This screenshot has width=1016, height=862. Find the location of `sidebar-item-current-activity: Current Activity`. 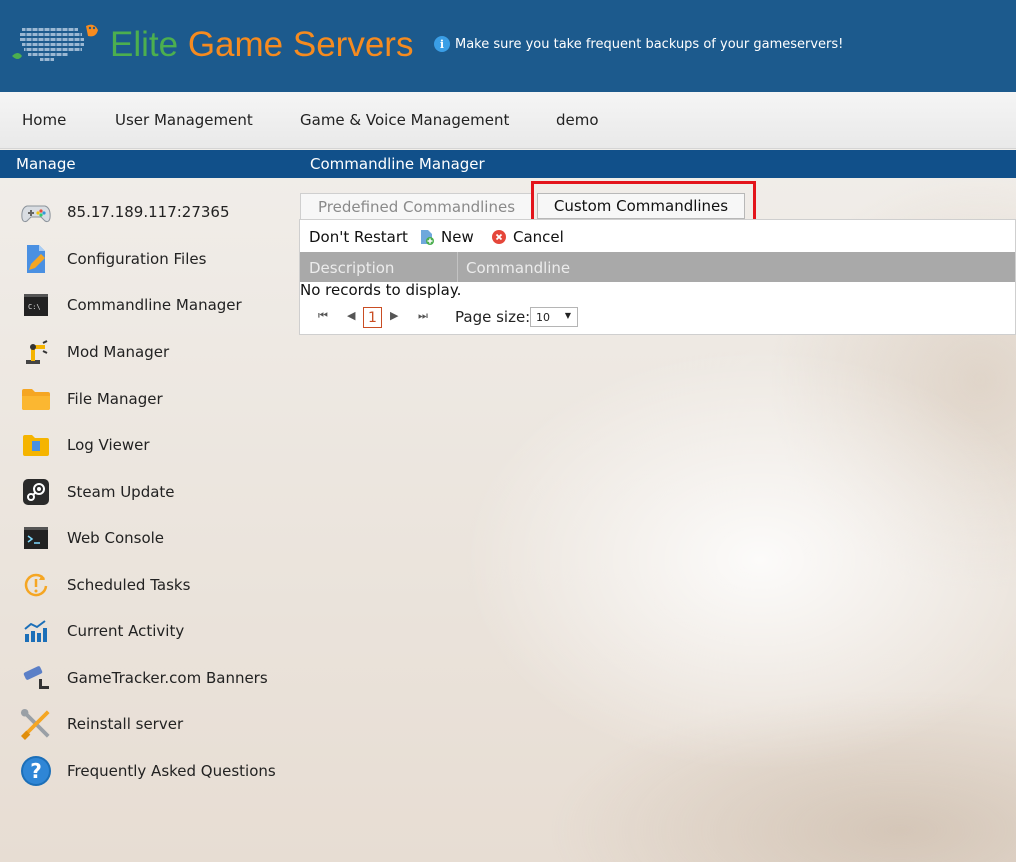

sidebar-item-current-activity: Current Activity is located at coordinates (155, 631).